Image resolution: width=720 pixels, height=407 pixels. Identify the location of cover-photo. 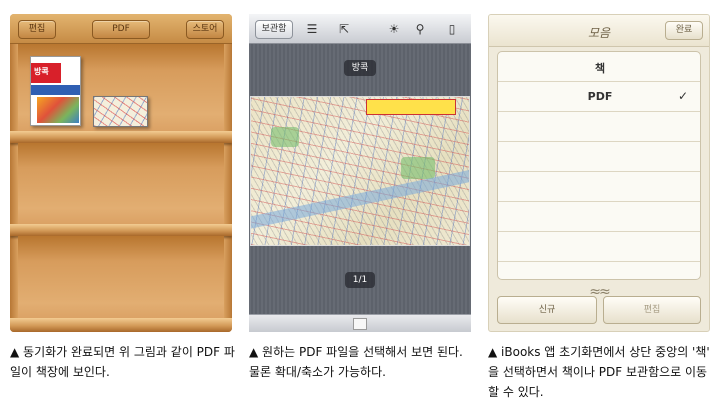
(58, 110).